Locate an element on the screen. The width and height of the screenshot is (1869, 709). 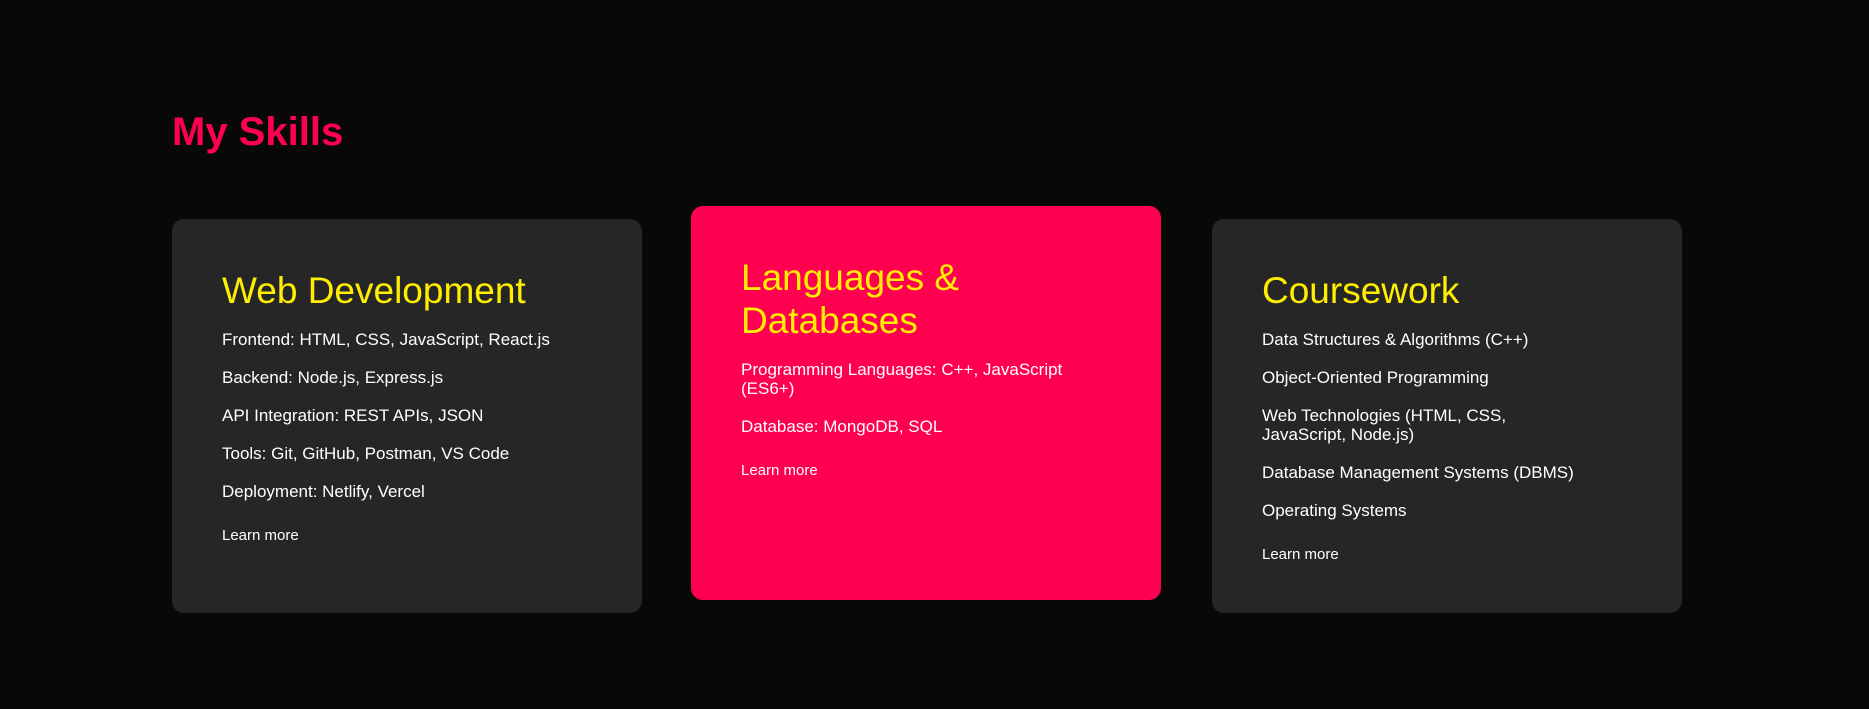
skill-item: Object-Oriented Programming is located at coordinates (1375, 377).